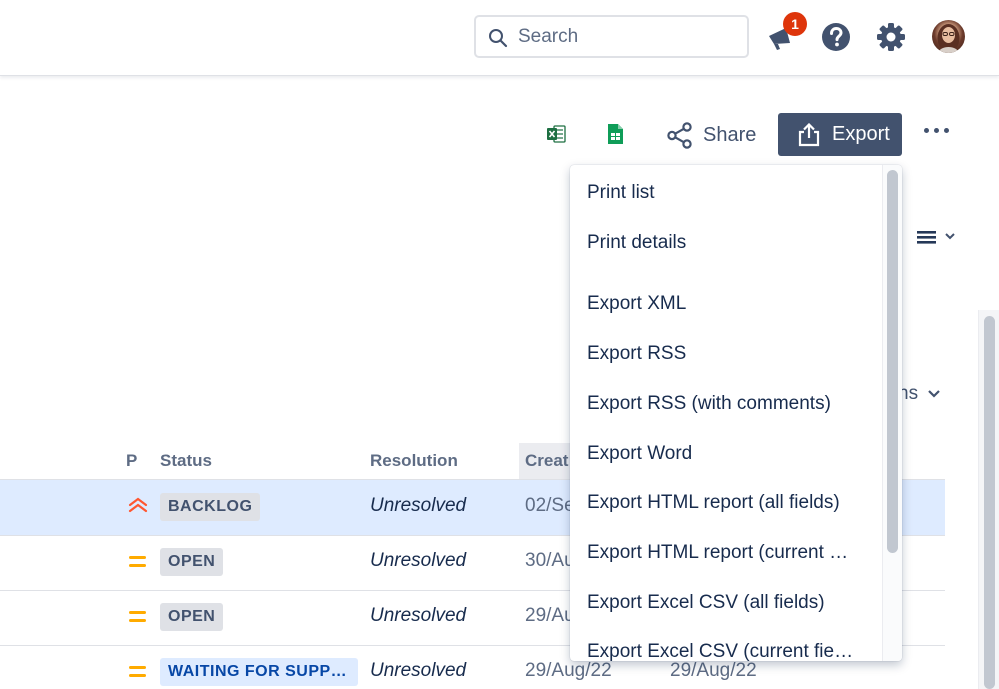  Describe the element at coordinates (679, 135) in the screenshot. I see `share-icon` at that location.